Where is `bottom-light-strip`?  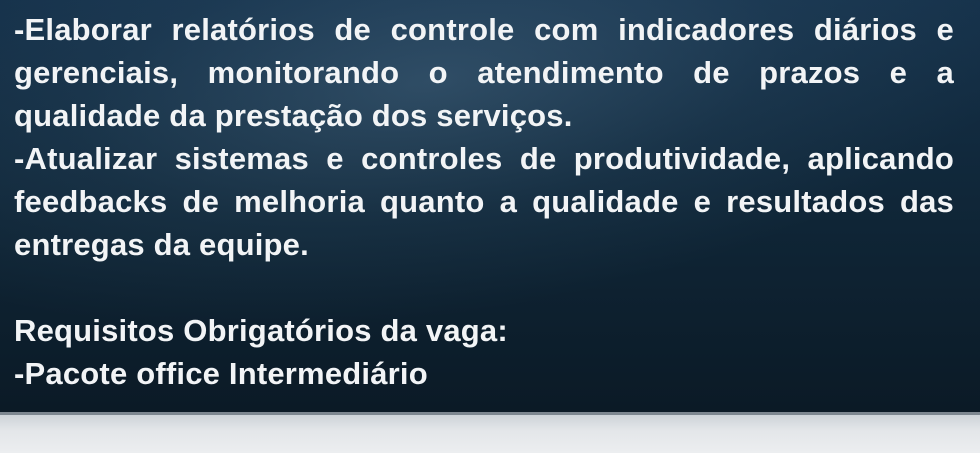
bottom-light-strip is located at coordinates (490, 432).